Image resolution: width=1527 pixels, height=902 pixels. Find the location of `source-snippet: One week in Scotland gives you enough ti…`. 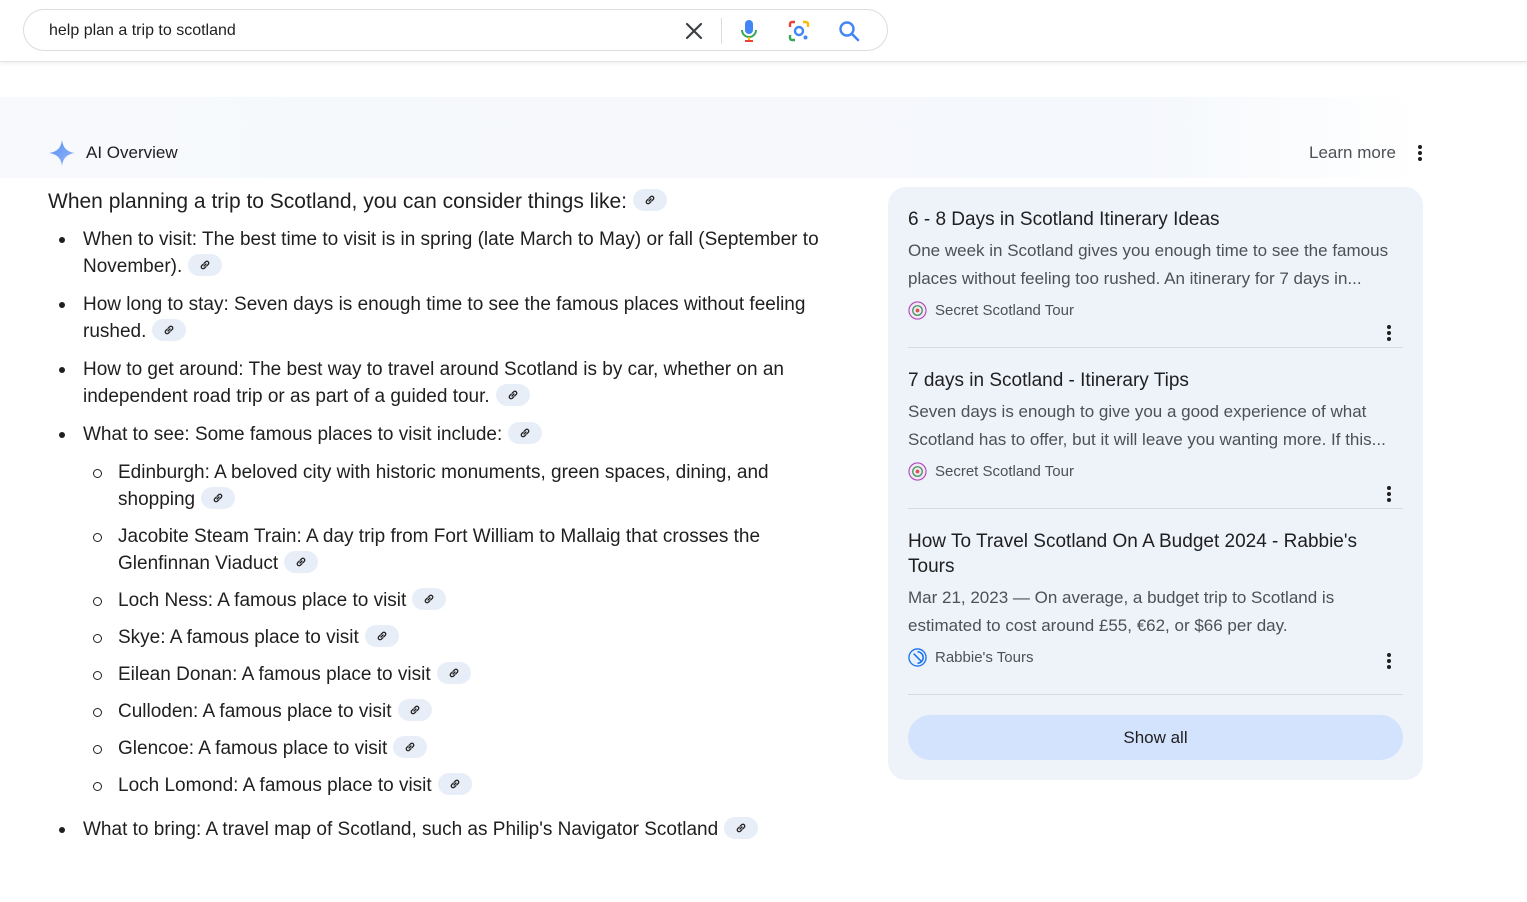

source-snippet: One week in Scotland gives you enough ti… is located at coordinates (1148, 264).